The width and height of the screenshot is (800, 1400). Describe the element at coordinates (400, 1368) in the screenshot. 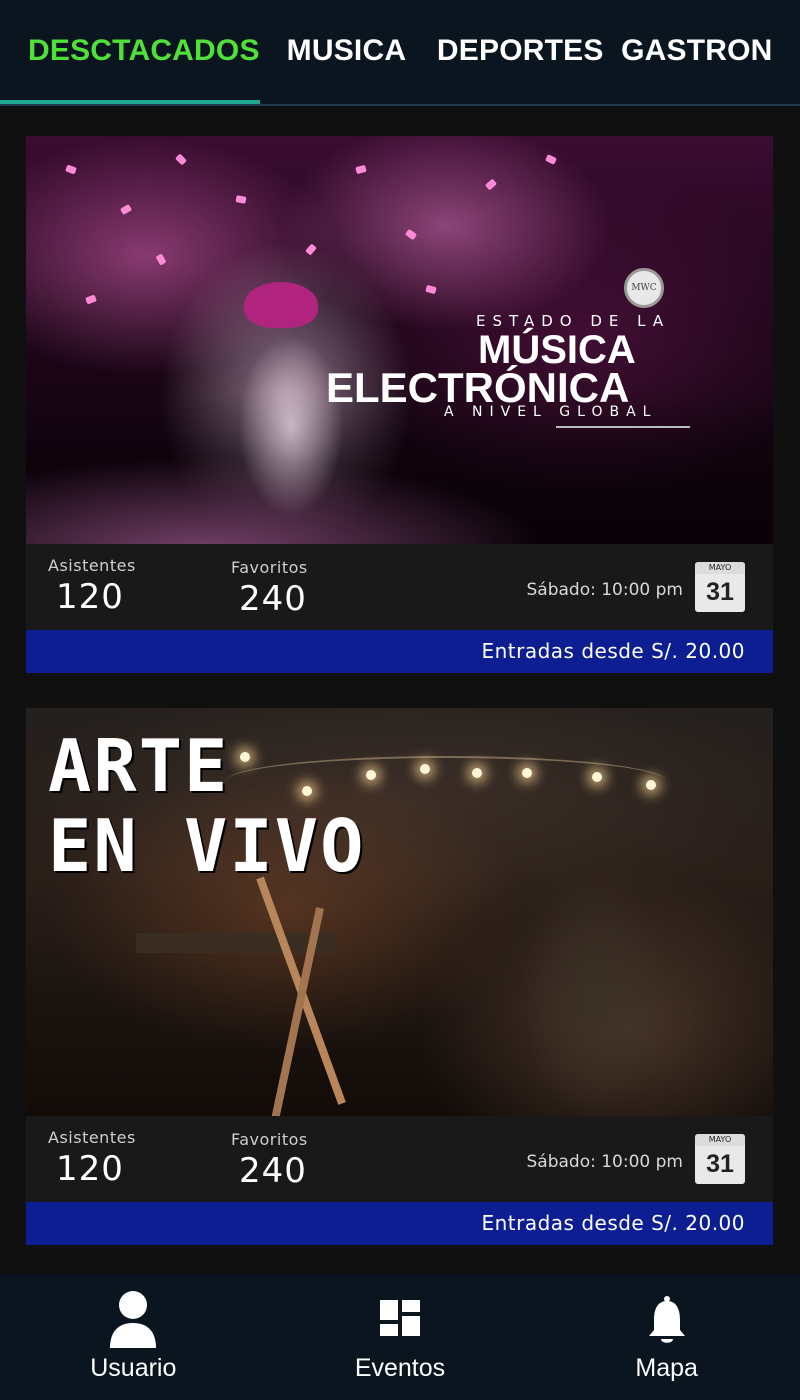

I see `nav-label: Eventos` at that location.